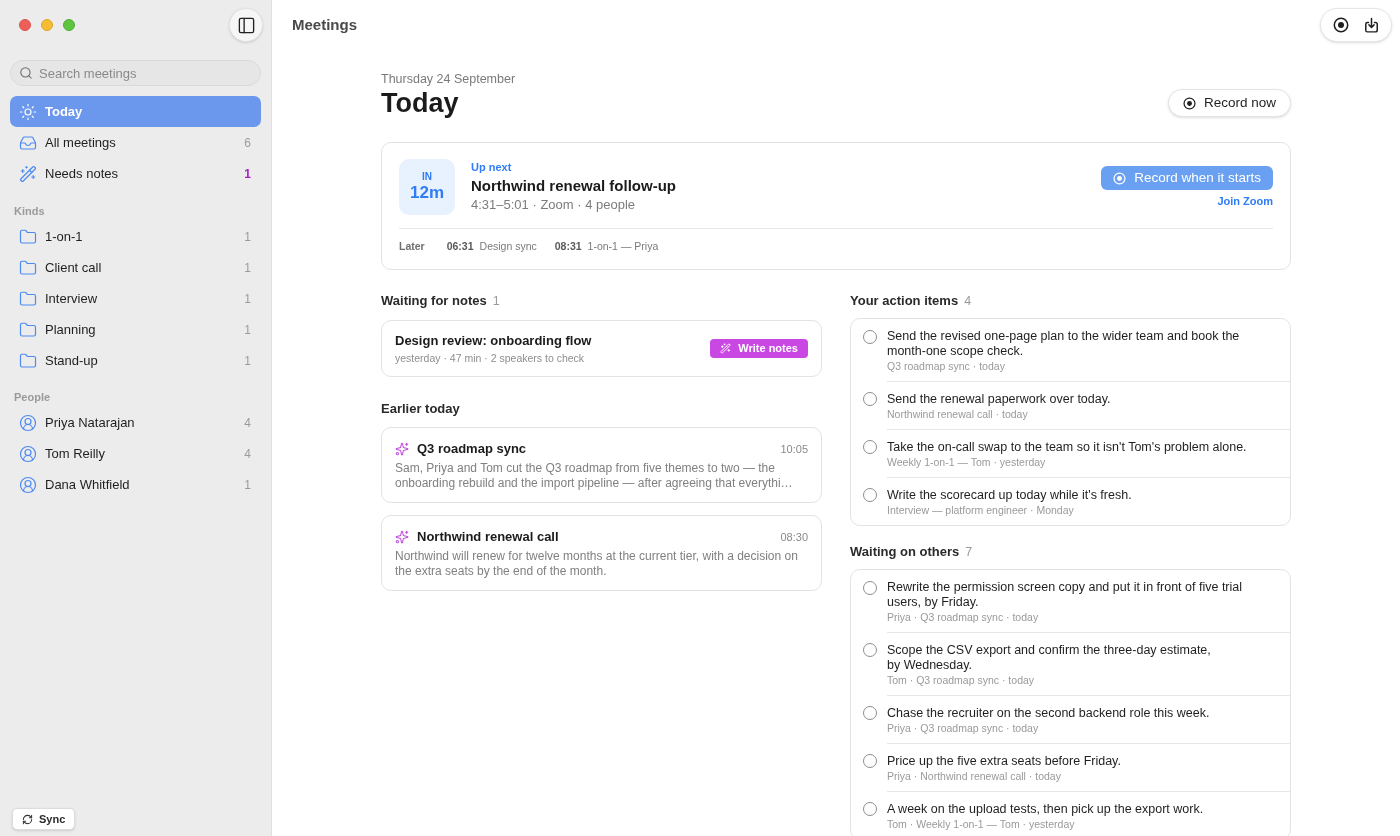  What do you see at coordinates (27, 819) in the screenshot?
I see `refresh-icon` at bounding box center [27, 819].